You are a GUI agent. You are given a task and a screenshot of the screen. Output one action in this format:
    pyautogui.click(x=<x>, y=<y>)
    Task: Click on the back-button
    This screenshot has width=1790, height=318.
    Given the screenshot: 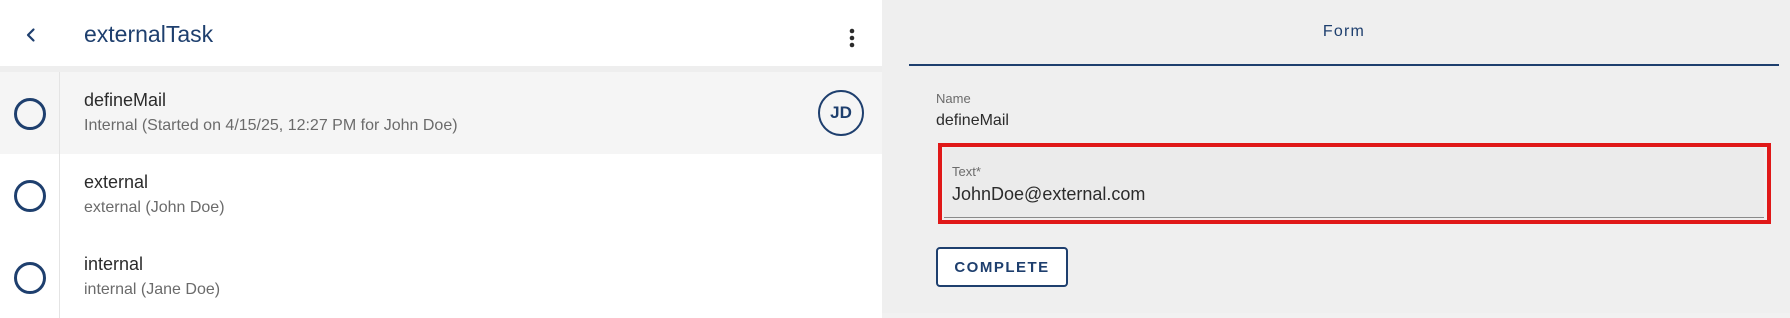 What is the action you would take?
    pyautogui.click(x=31, y=35)
    